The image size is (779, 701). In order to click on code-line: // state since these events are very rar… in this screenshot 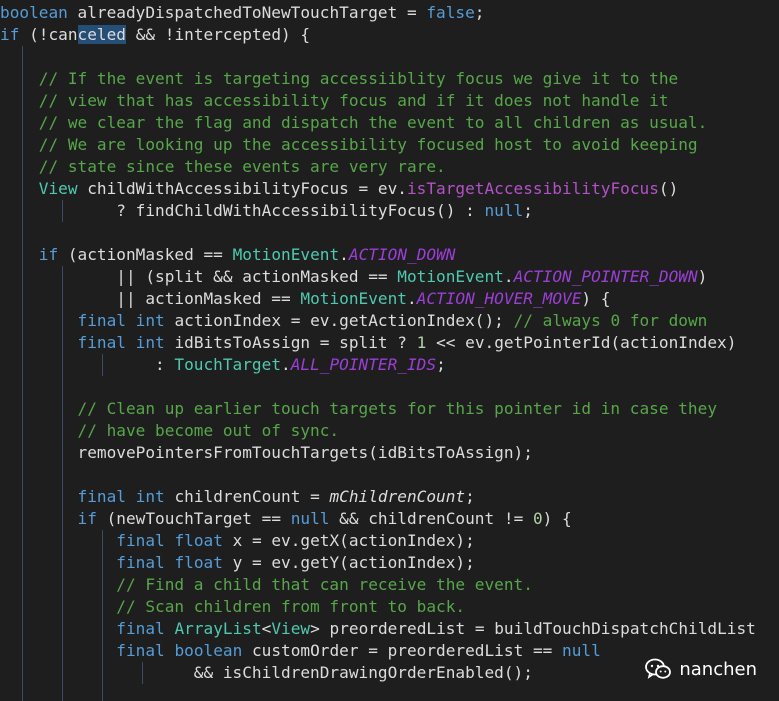, I will do `click(223, 167)`.